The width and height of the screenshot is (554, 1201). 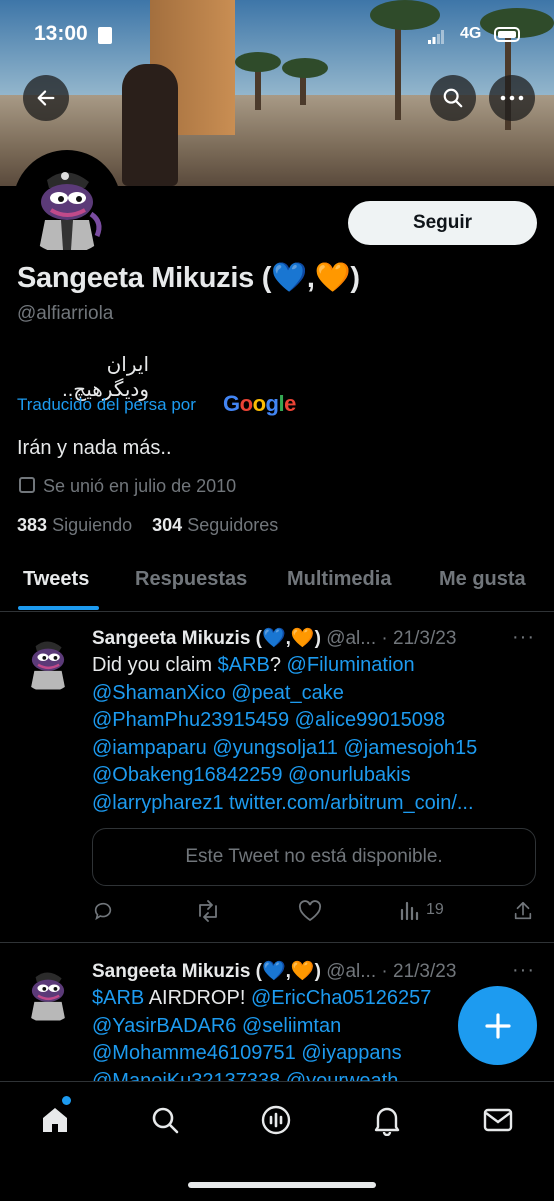 What do you see at coordinates (422, 910) in the screenshot?
I see `views-button: 19` at bounding box center [422, 910].